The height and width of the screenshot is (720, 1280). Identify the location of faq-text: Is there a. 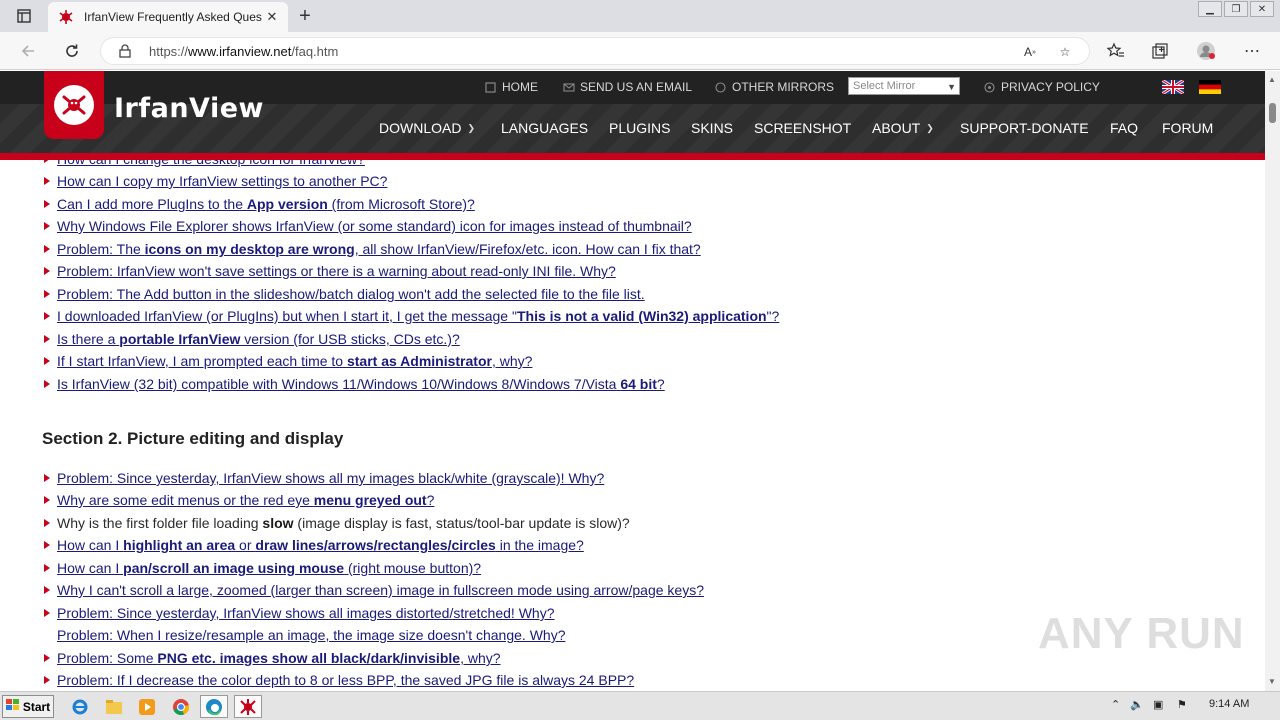
(88, 339).